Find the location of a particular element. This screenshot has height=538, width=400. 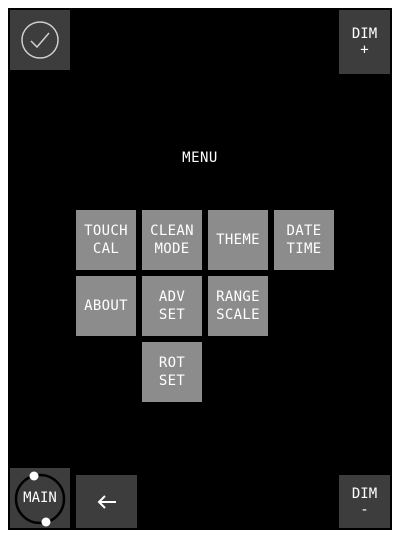

about-button: ABOUT is located at coordinates (106, 306).